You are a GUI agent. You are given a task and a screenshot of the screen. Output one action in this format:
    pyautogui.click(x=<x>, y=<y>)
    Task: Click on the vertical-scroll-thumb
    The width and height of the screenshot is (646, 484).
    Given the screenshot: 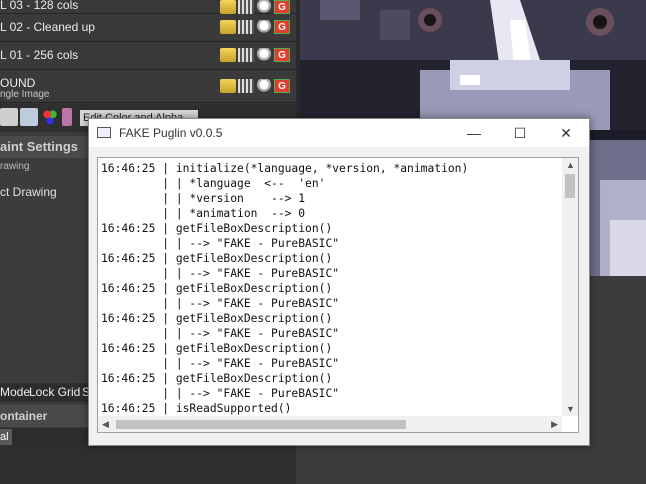 What is the action you would take?
    pyautogui.click(x=570, y=186)
    